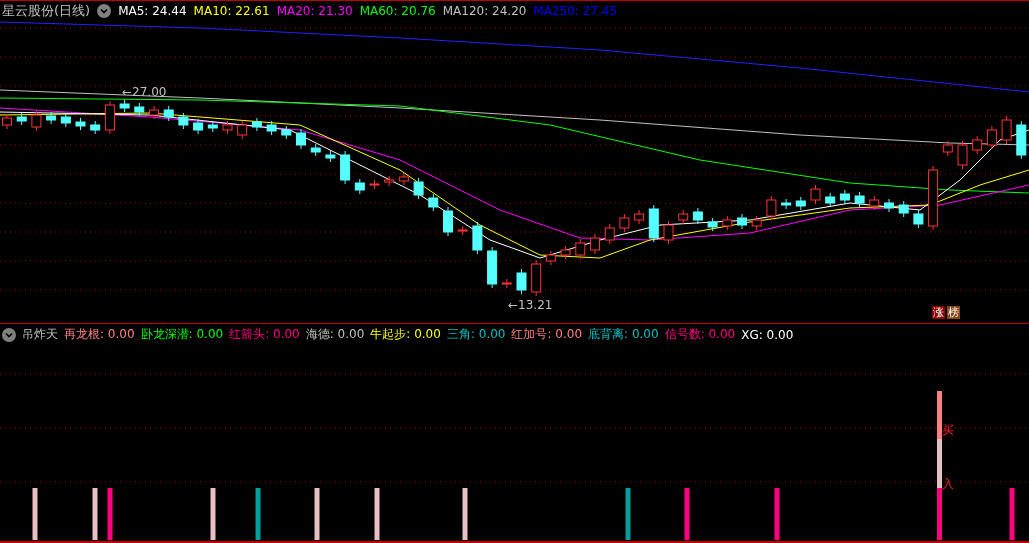 Image resolution: width=1029 pixels, height=543 pixels. Describe the element at coordinates (530, 305) in the screenshot. I see `low-price-label: ←13.21` at that location.